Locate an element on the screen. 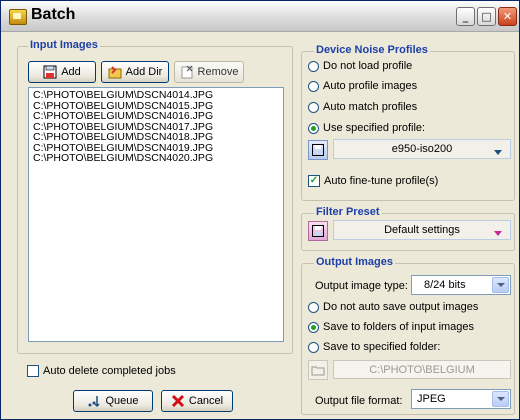  cancel-button: Cancel is located at coordinates (197, 401).